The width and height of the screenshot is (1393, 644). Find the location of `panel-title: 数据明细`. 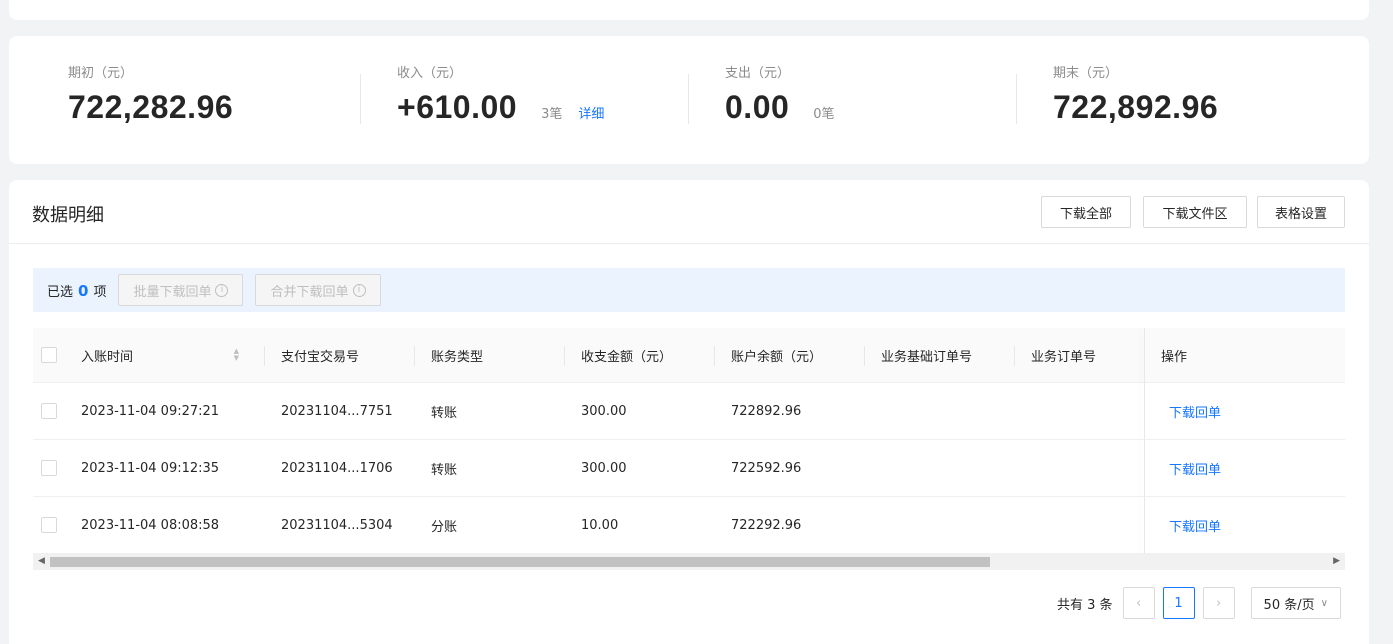

panel-title: 数据明细 is located at coordinates (68, 215).